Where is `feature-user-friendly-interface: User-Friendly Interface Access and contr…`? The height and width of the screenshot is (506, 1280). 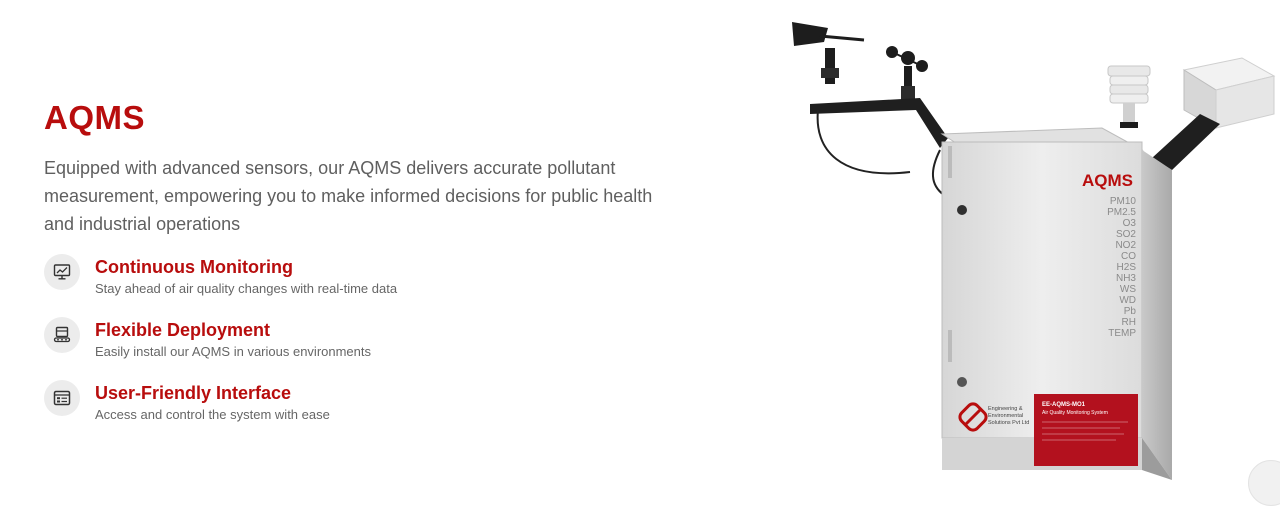 feature-user-friendly-interface: User-Friendly Interface Access and contr… is located at coordinates (364, 402).